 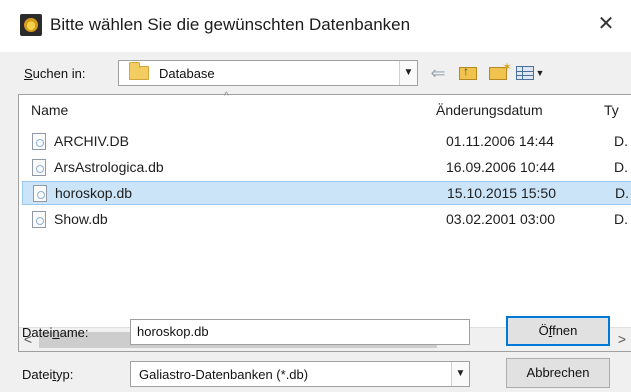 I want to click on up-folder-icon, so click(x=468, y=73).